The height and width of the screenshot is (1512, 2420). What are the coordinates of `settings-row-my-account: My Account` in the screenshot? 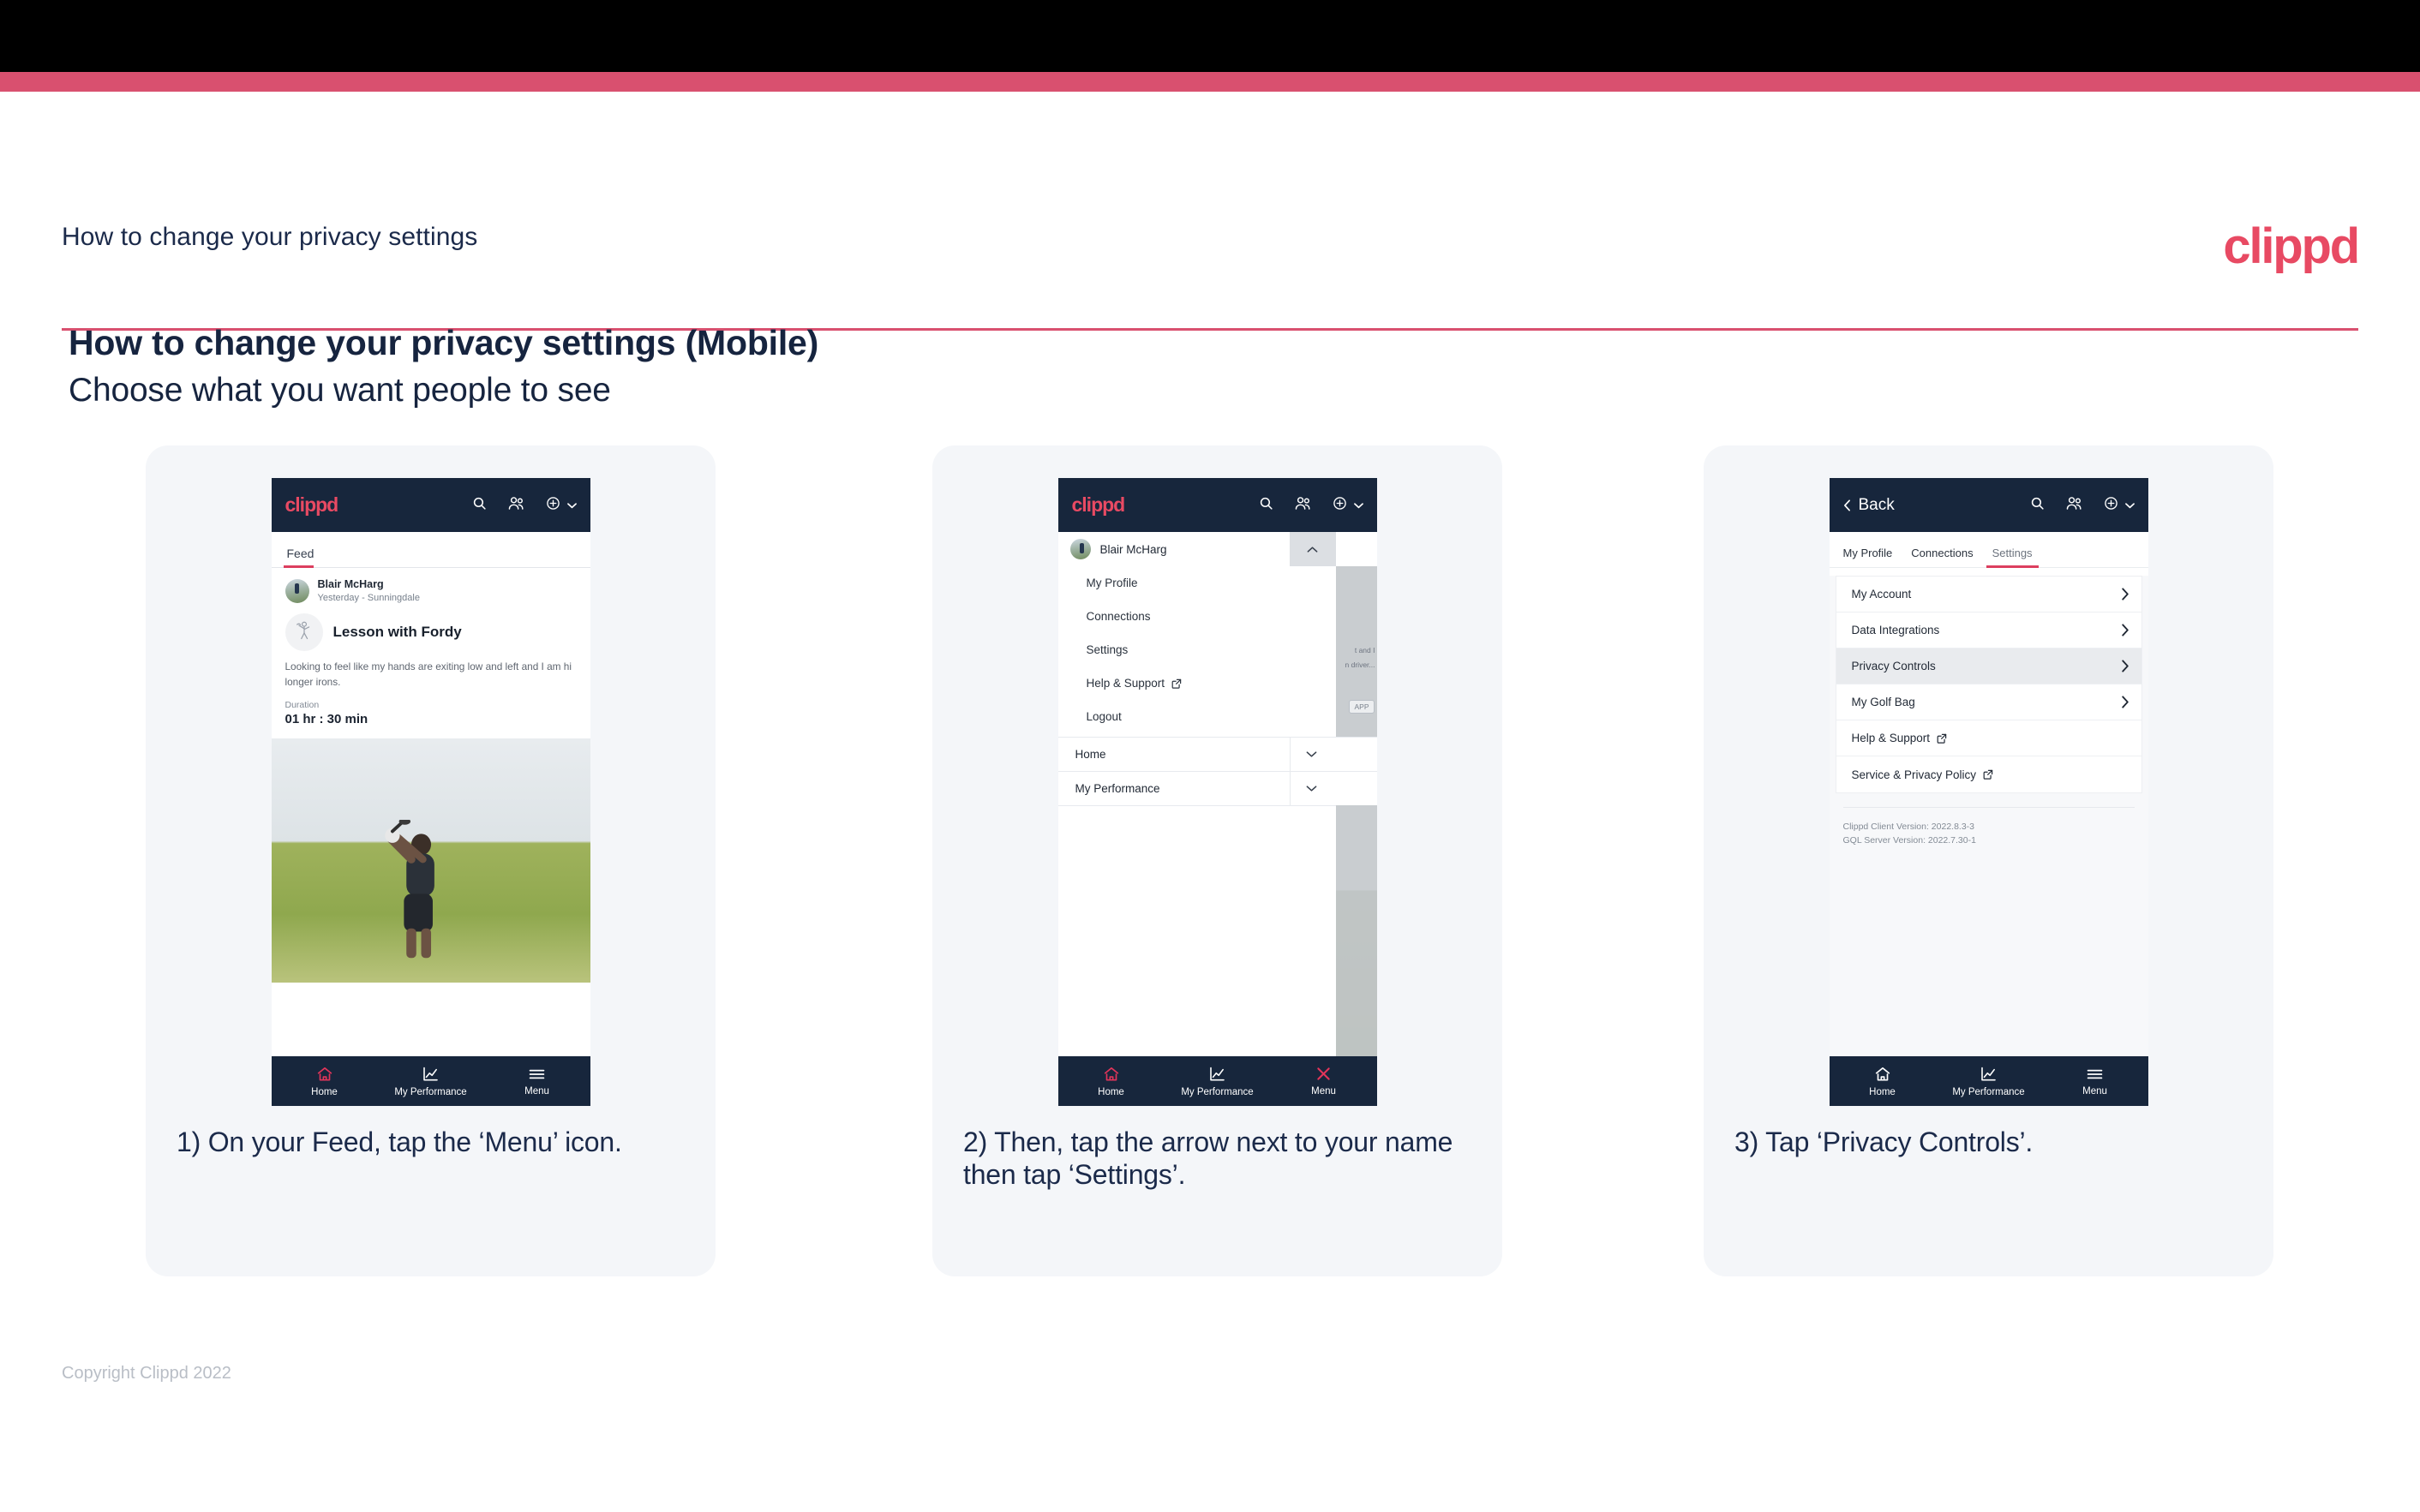 It's located at (1989, 595).